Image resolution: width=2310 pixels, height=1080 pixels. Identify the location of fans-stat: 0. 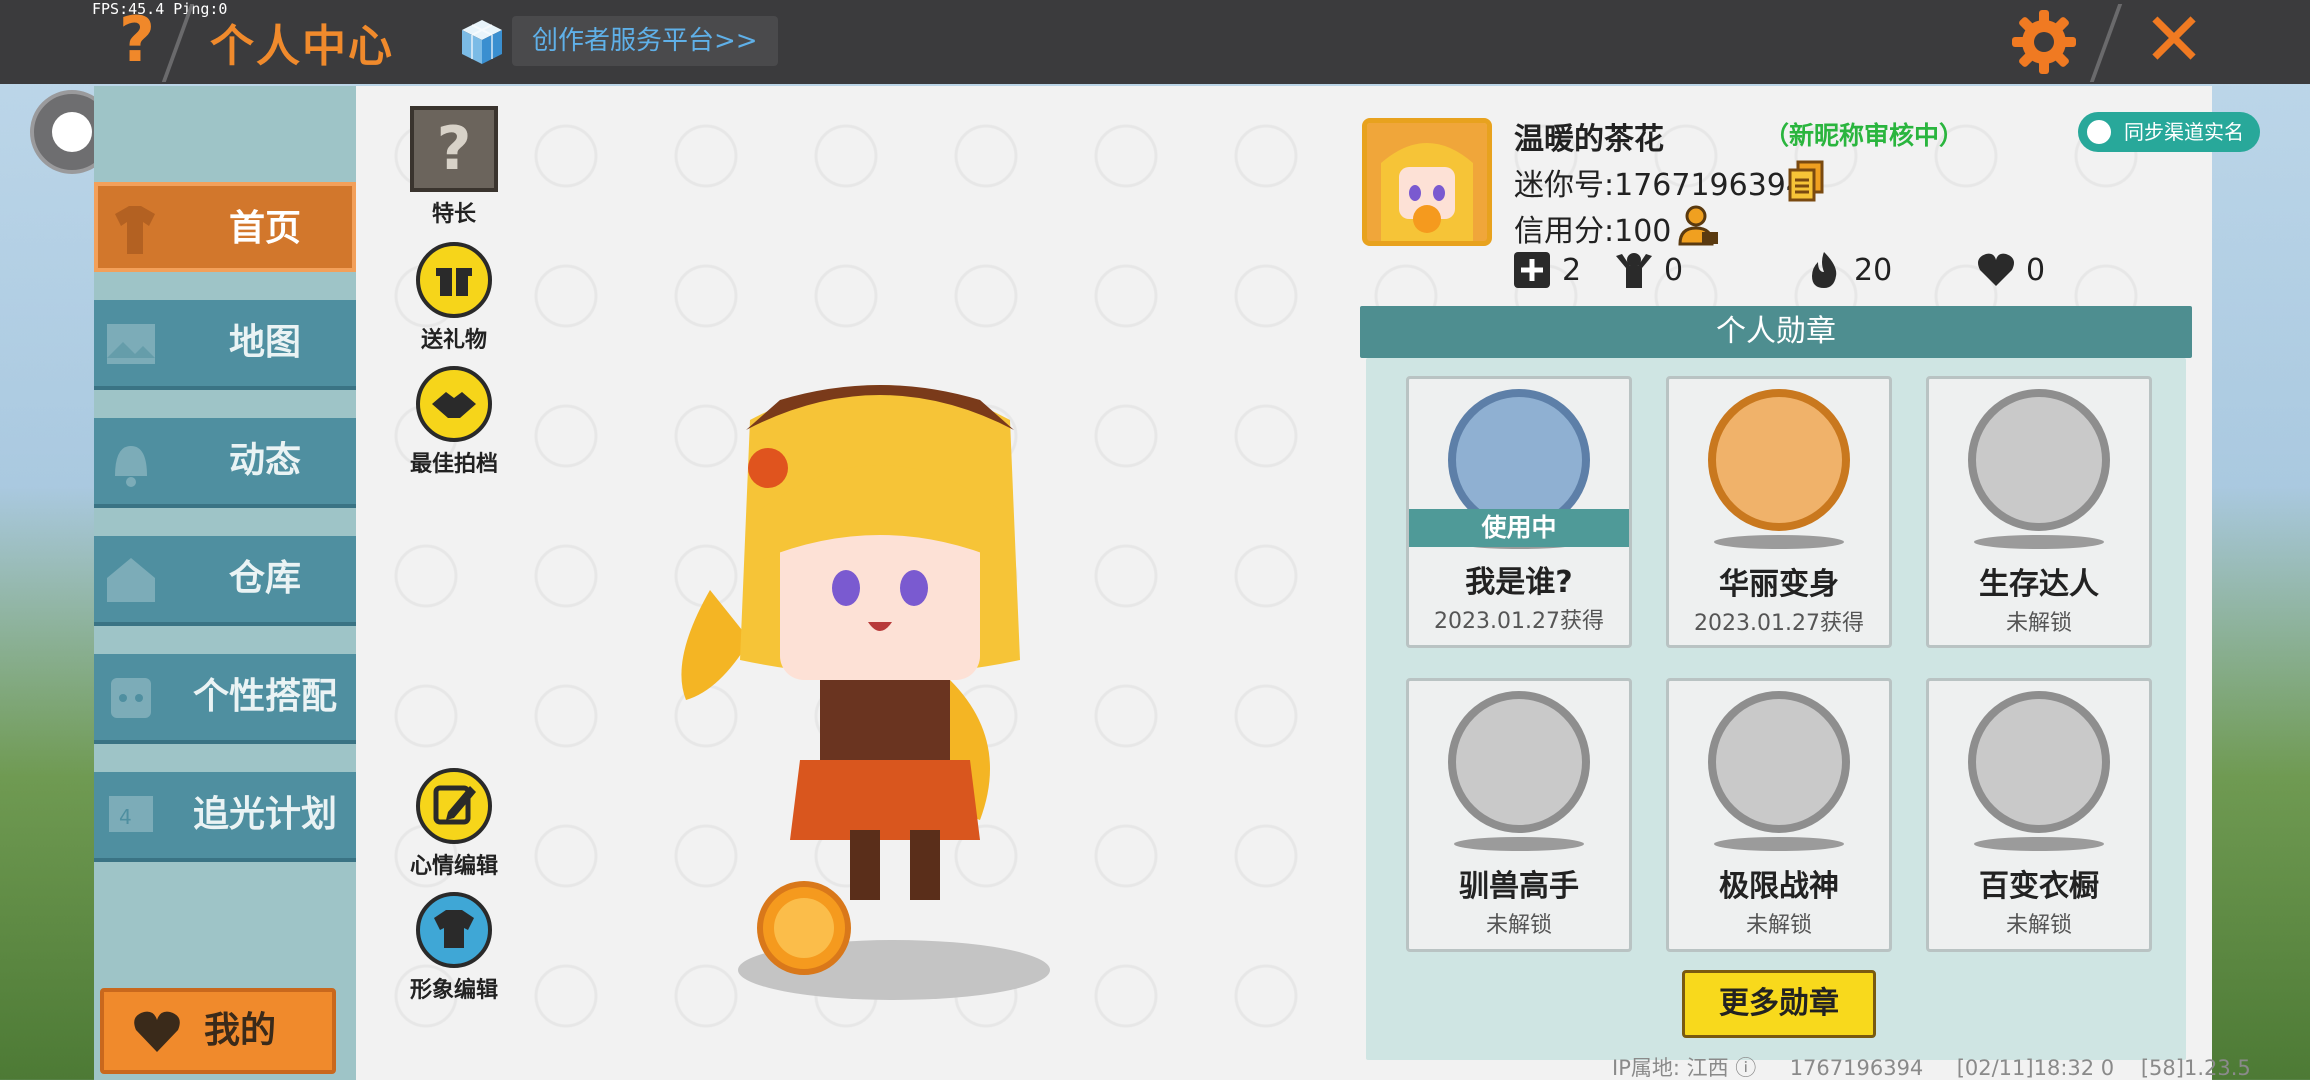
(1648, 270).